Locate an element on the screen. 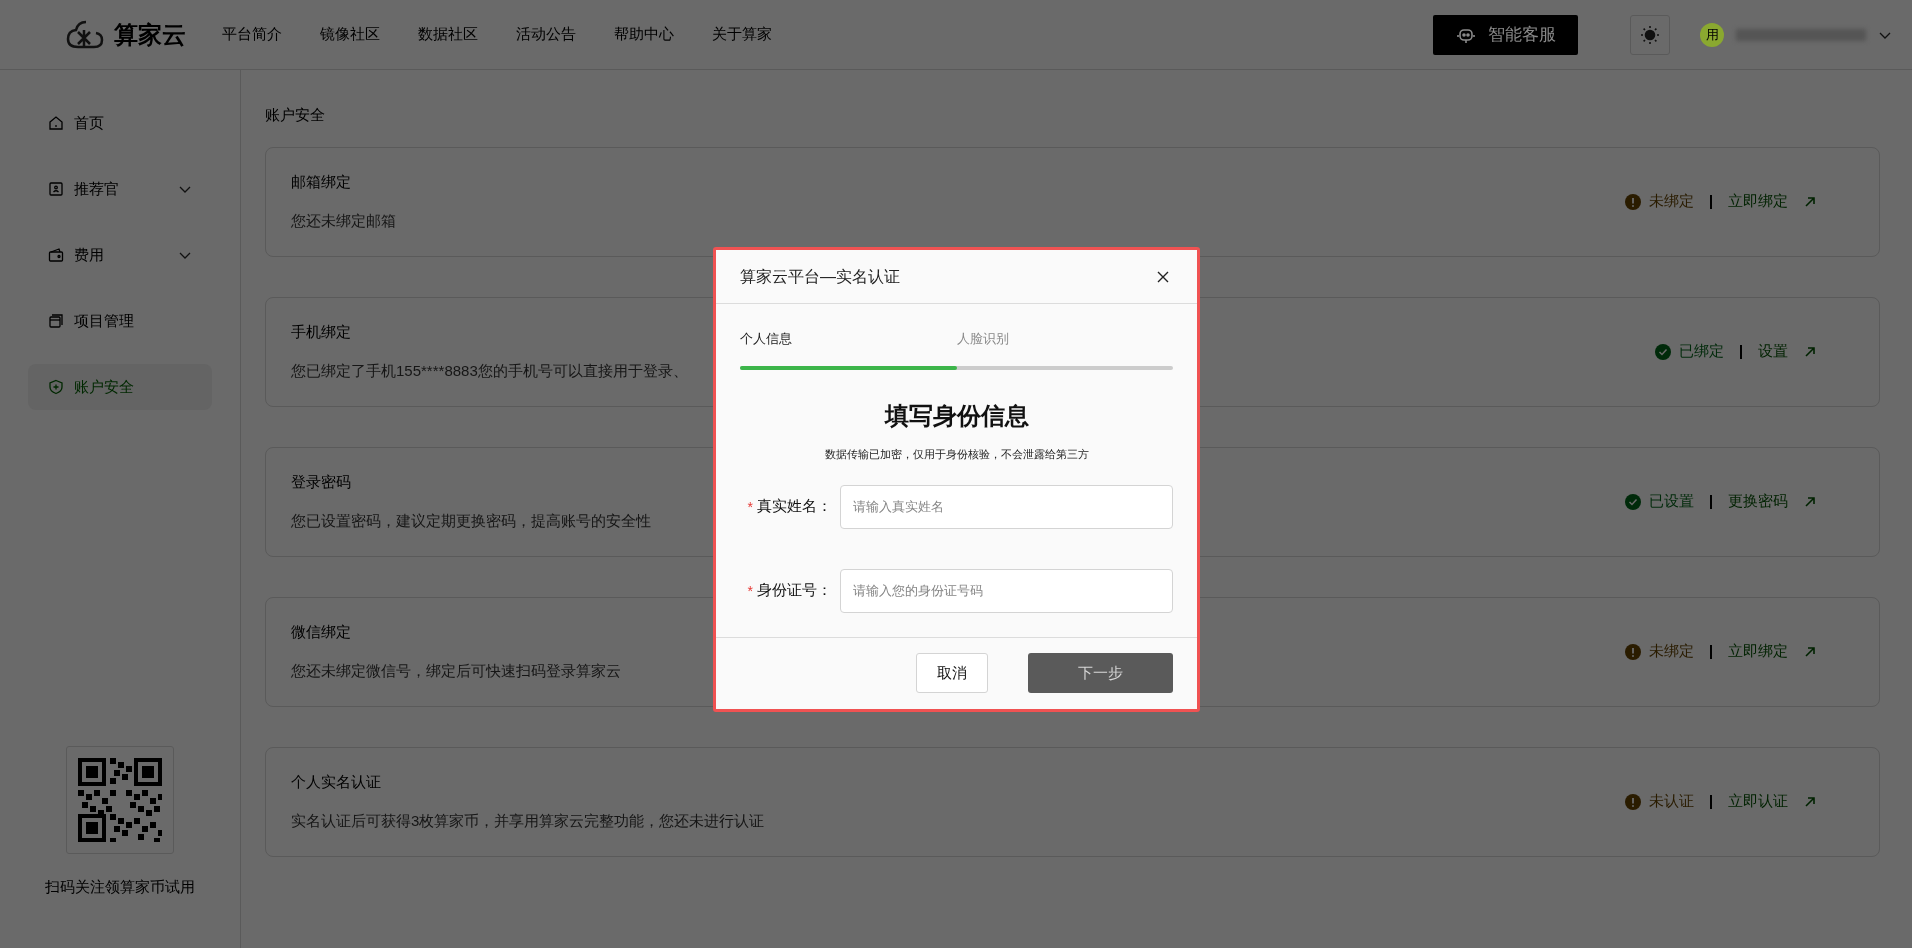 Image resolution: width=1912 pixels, height=948 pixels. close-icon is located at coordinates (1163, 276).